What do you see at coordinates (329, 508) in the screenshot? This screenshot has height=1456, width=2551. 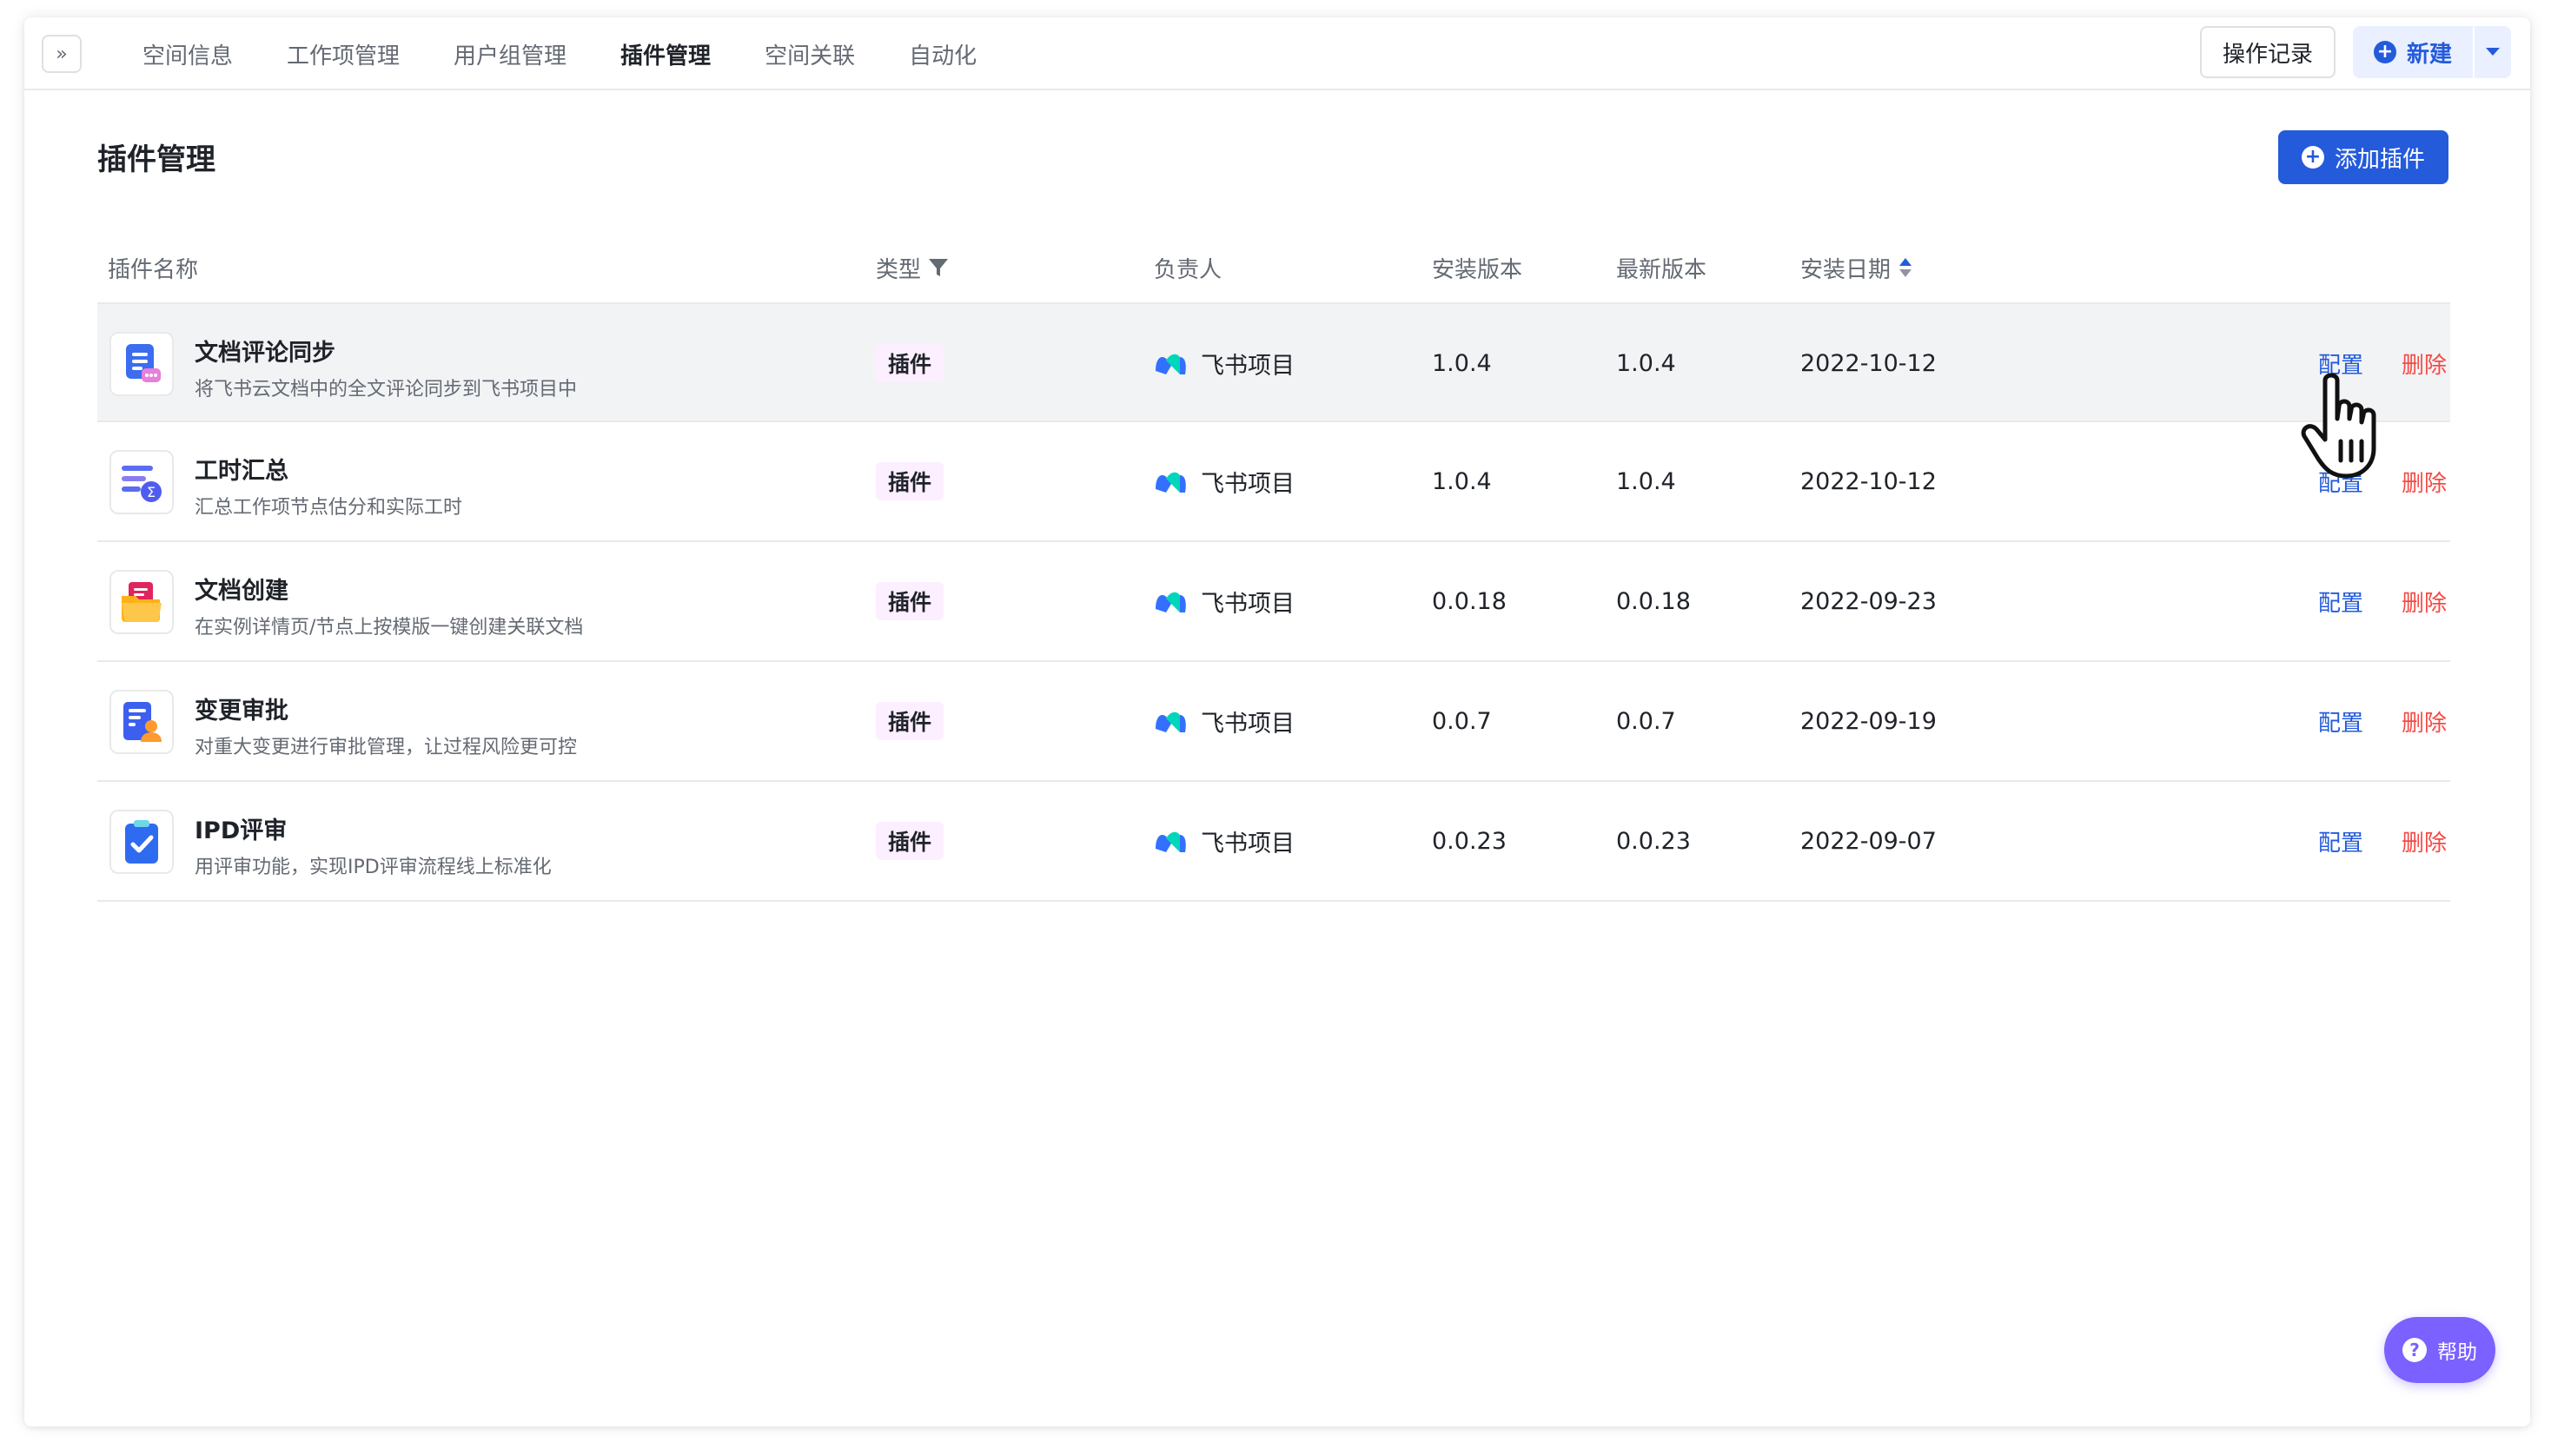 I see `plugin-description: 汇总工作项节点估分和实际工时` at bounding box center [329, 508].